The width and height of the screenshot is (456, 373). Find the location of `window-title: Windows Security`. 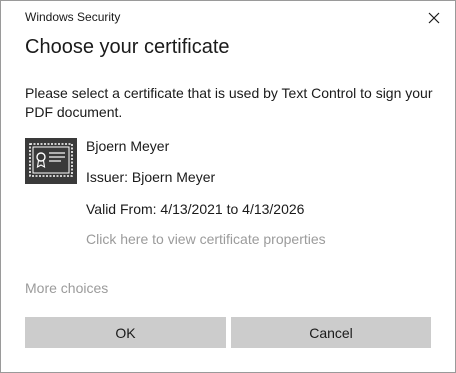

window-title: Windows Security is located at coordinates (73, 17).